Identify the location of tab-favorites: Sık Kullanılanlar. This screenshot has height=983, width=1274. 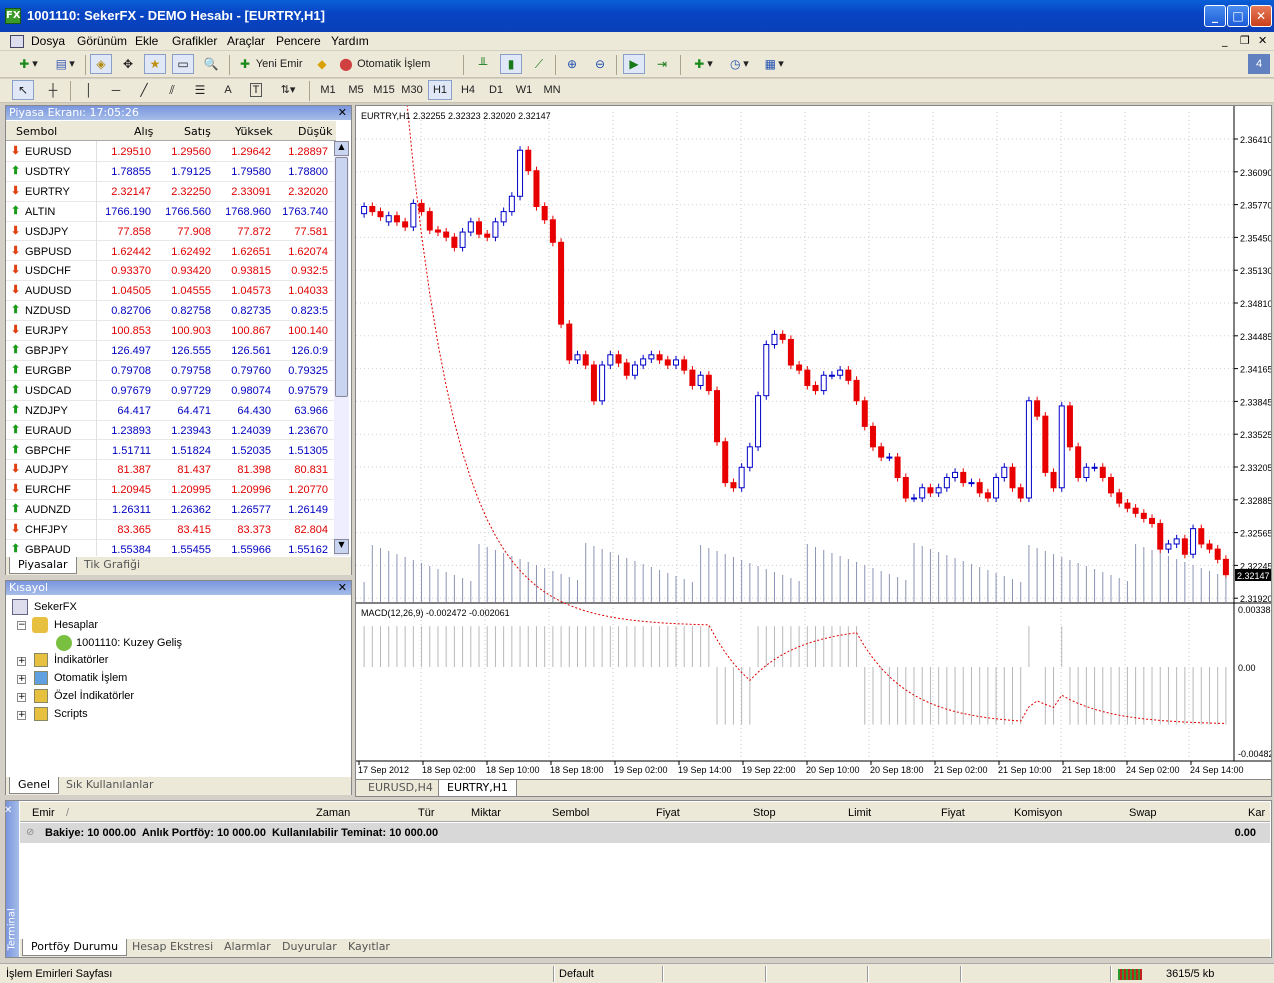
(110, 785).